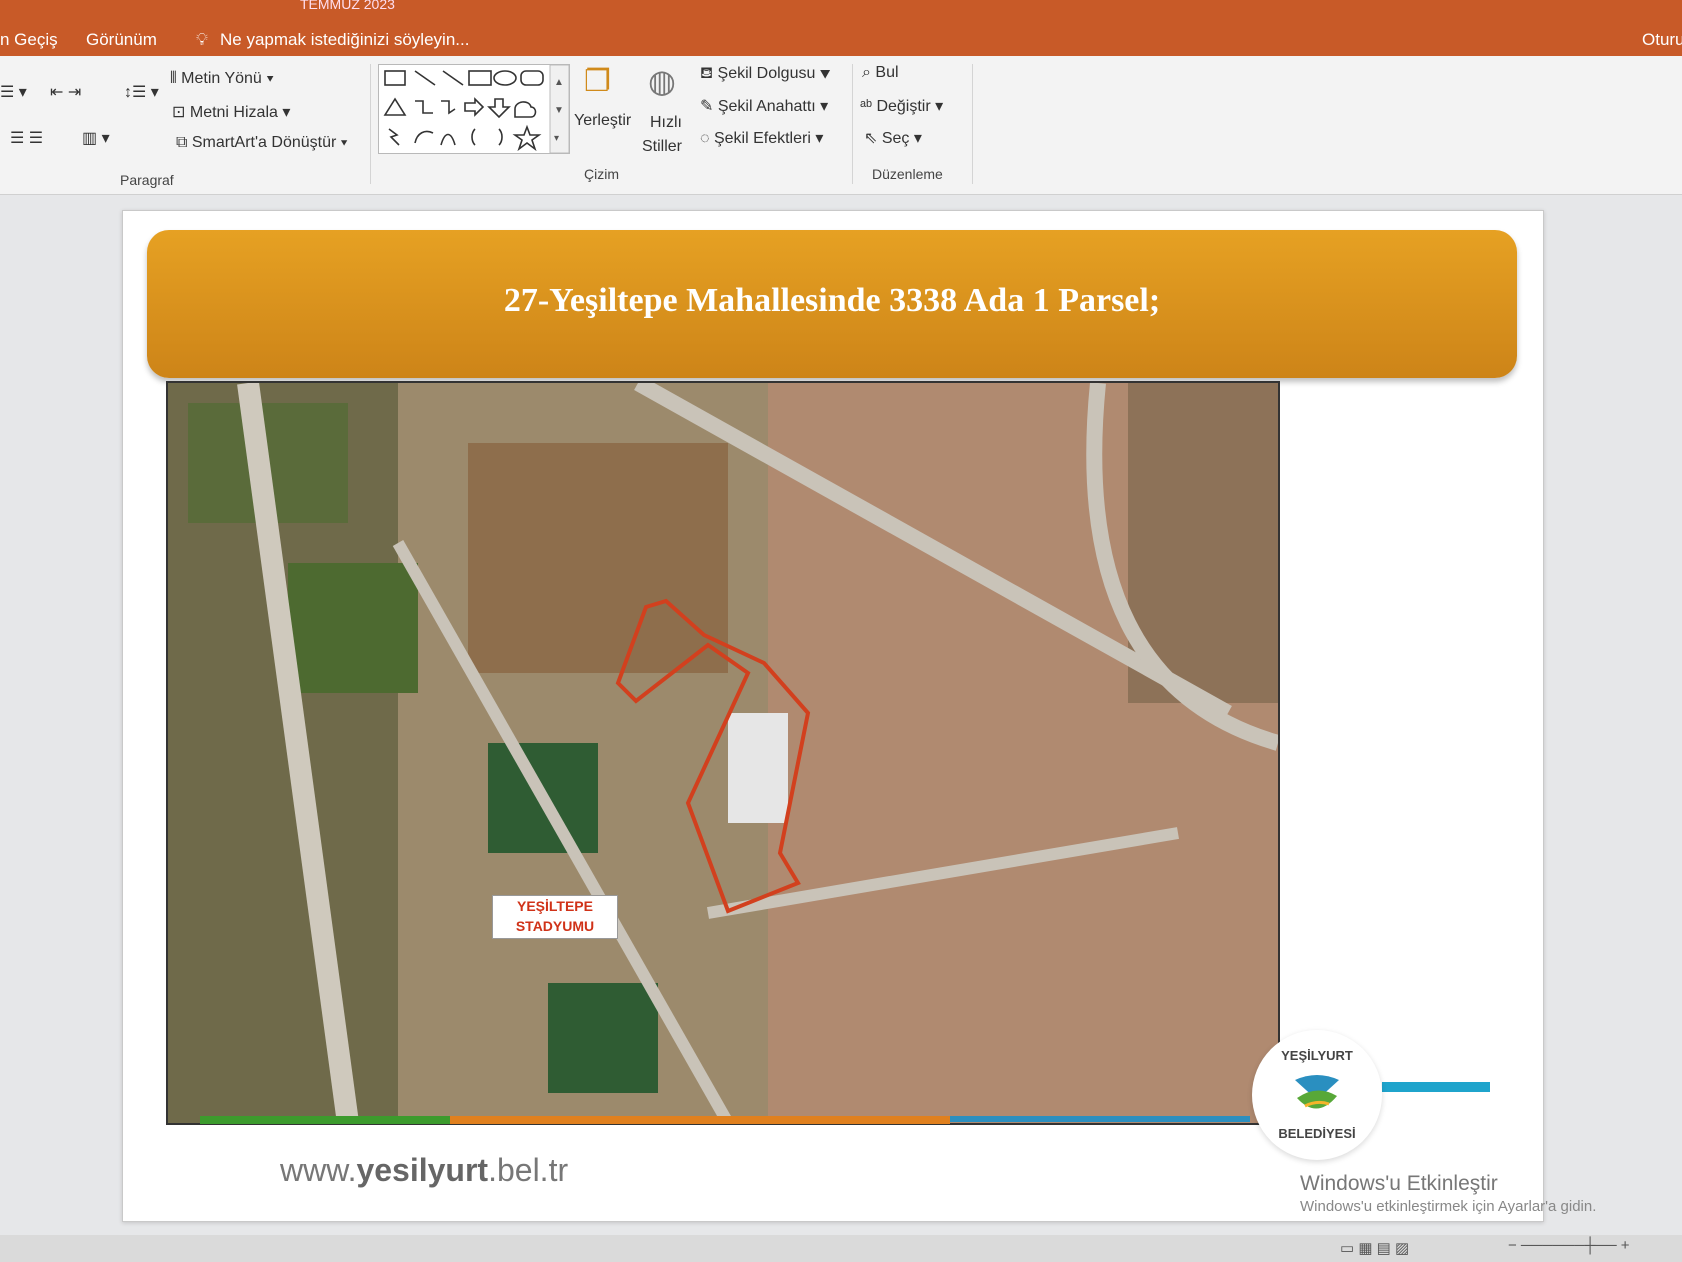 The height and width of the screenshot is (1262, 1682). What do you see at coordinates (424, 1170) in the screenshot?
I see `website-url: www.yesilyurt.bel.tr` at bounding box center [424, 1170].